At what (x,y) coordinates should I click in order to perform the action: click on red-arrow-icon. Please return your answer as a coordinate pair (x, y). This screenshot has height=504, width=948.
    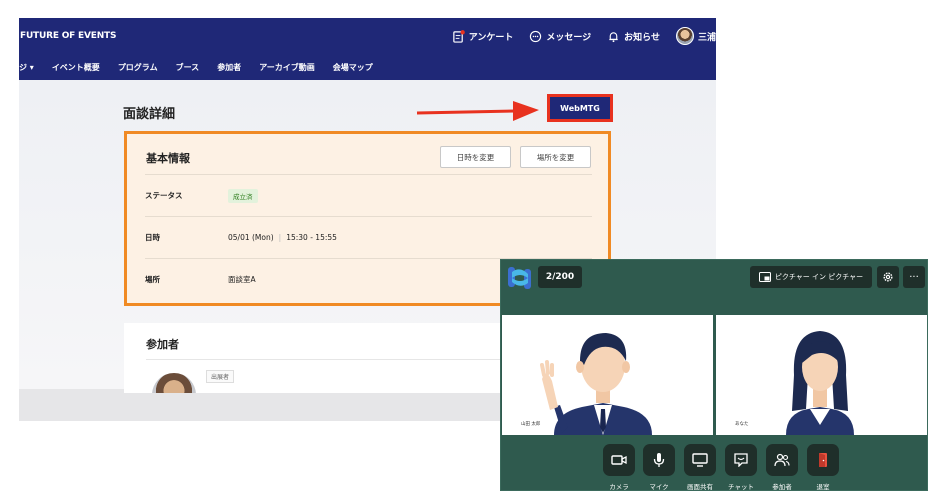
    Looking at the image, I should click on (477, 111).